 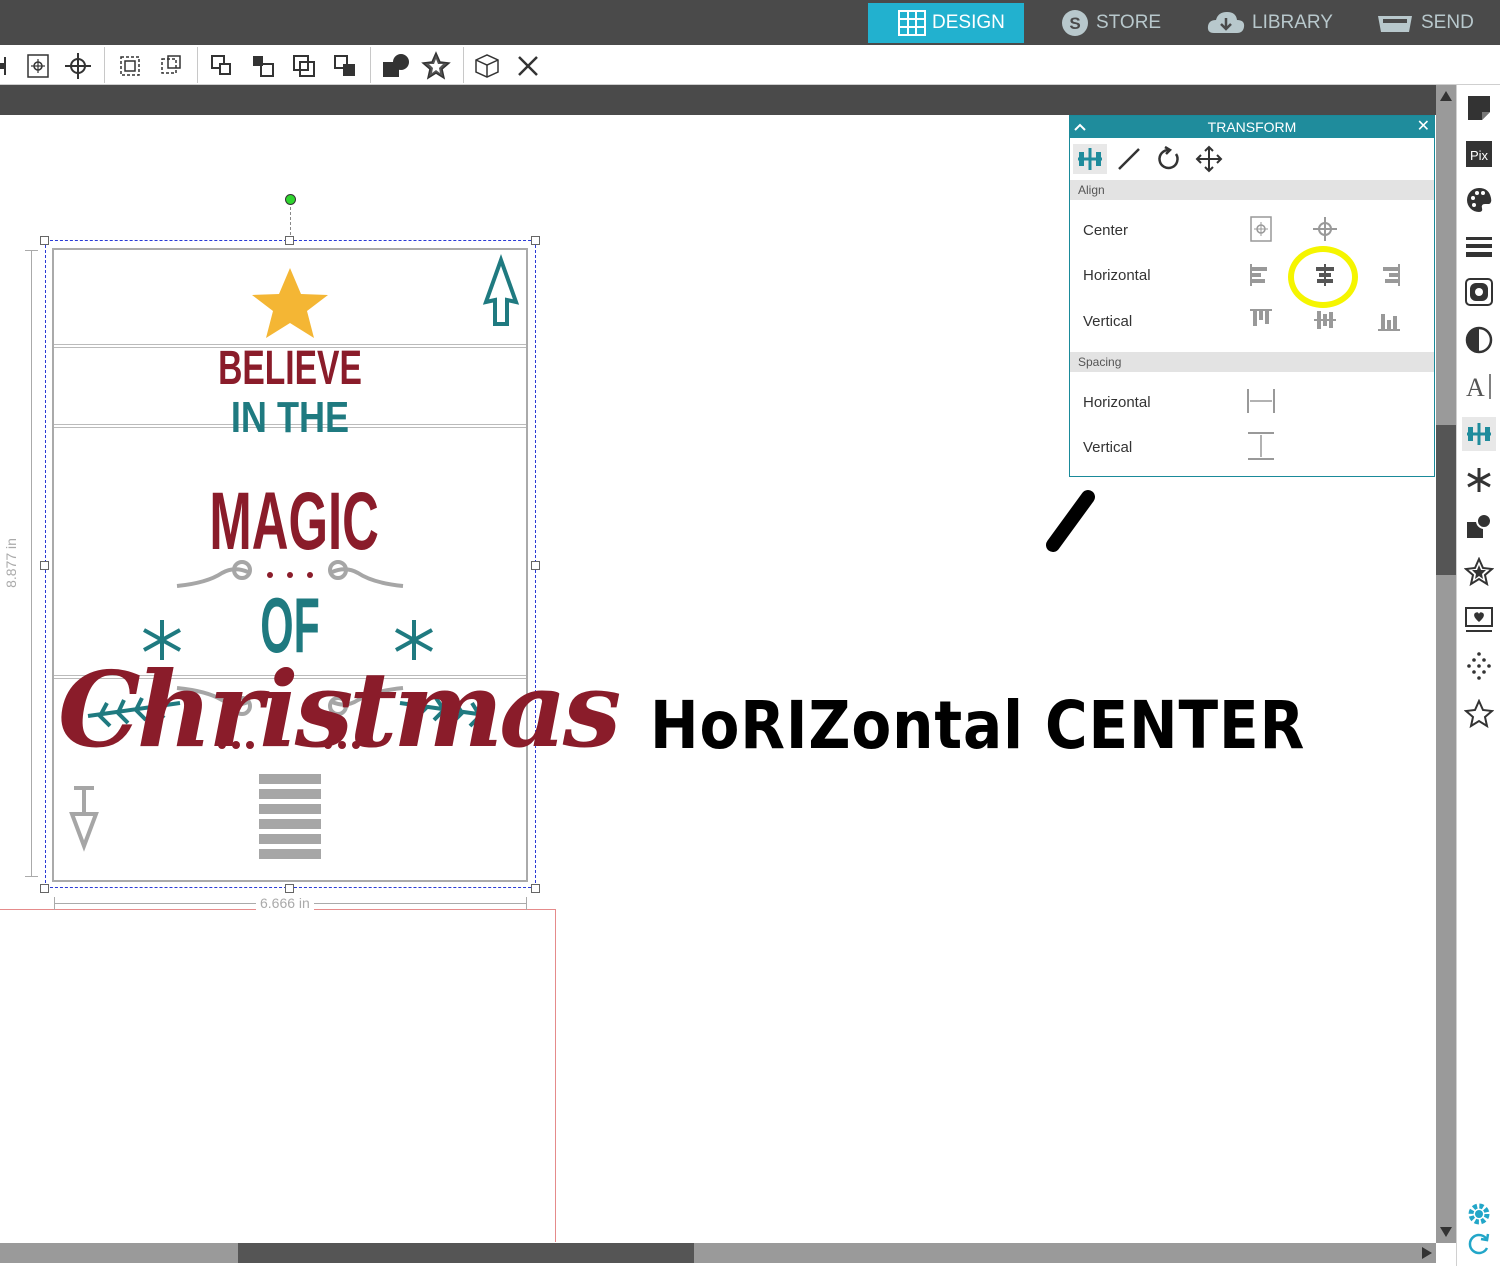 I want to click on tab-store: S STORE, so click(x=1110, y=23).